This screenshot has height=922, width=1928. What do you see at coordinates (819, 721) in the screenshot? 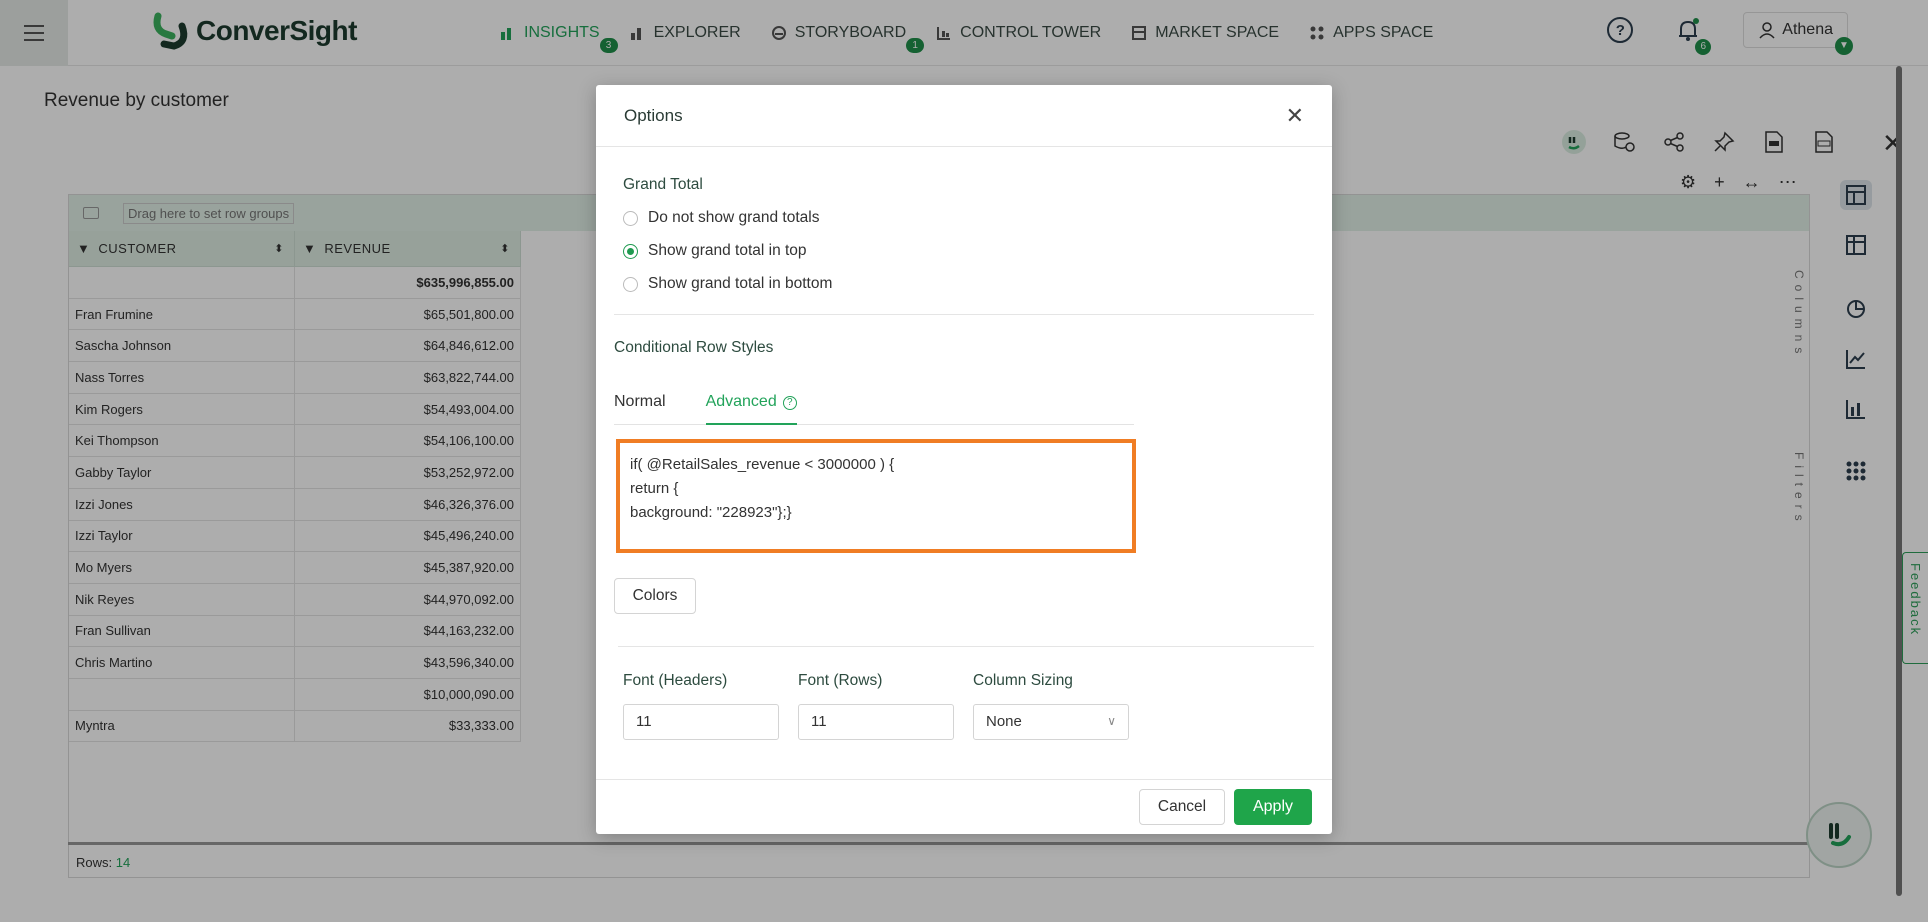
I see `font-rows-value: 11` at bounding box center [819, 721].